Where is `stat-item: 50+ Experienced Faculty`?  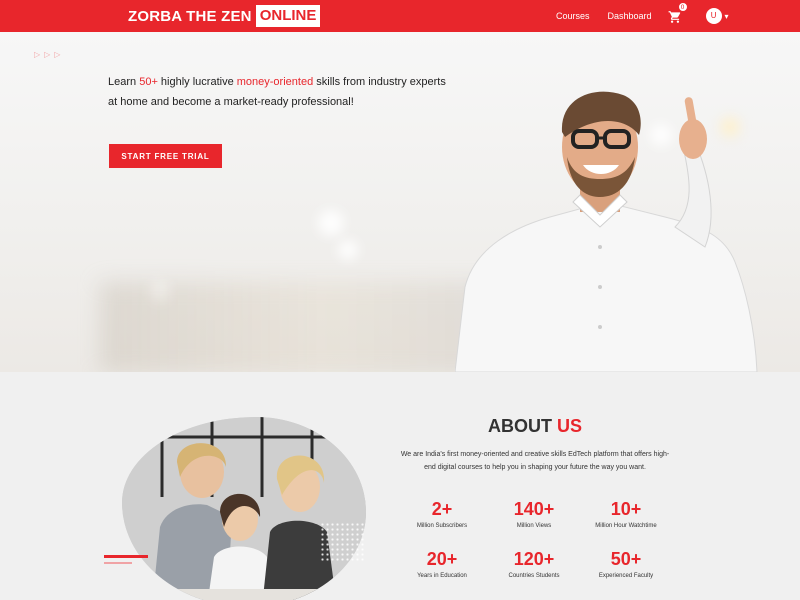 stat-item: 50+ Experienced Faculty is located at coordinates (626, 563).